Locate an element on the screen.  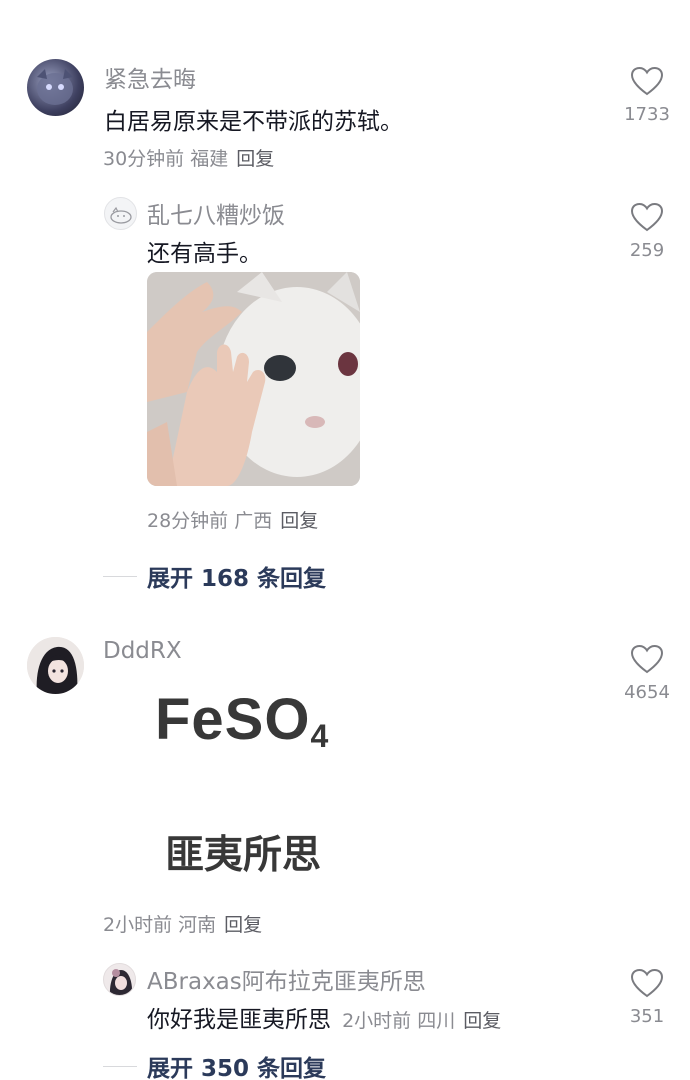
like-button: 259 is located at coordinates (647, 231).